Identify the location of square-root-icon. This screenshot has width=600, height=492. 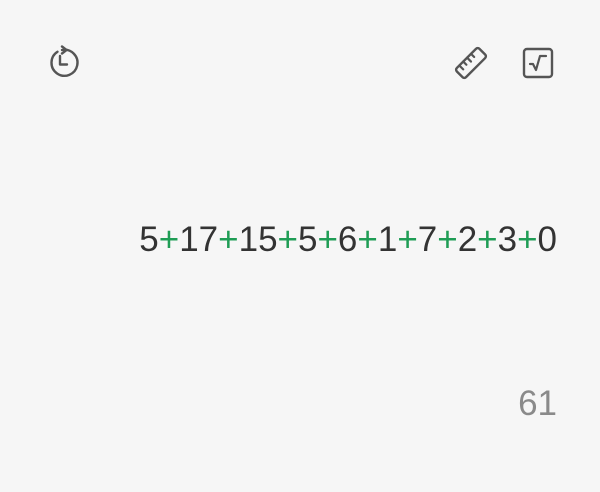
(538, 63).